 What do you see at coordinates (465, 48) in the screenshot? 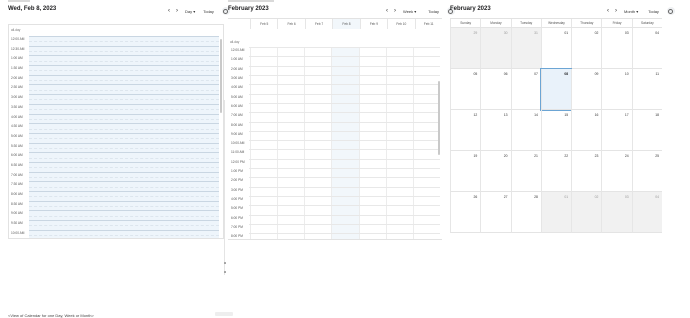
I see `day-cell: 29` at bounding box center [465, 48].